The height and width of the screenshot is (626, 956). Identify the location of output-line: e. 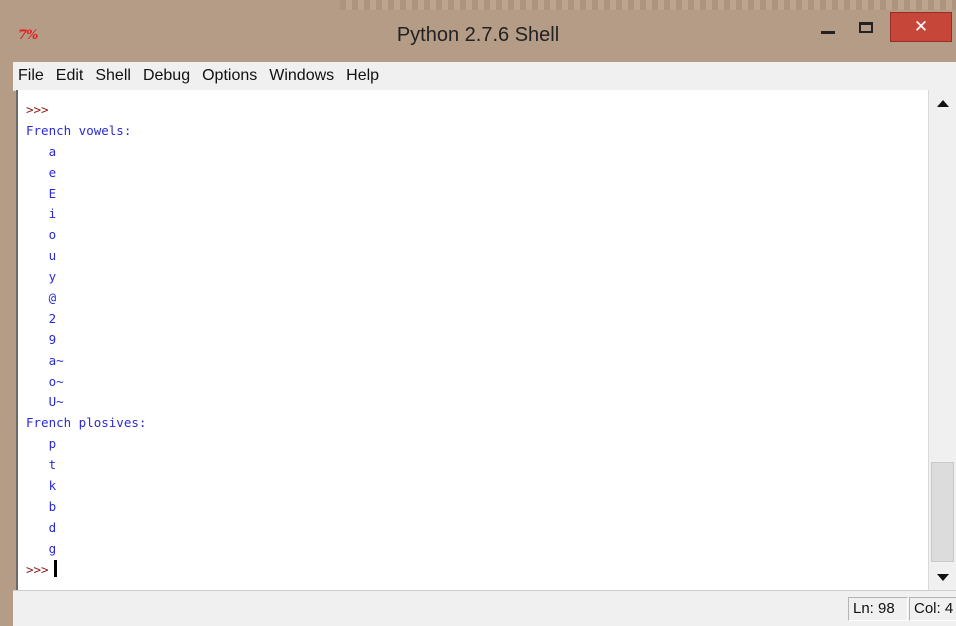
(86, 173).